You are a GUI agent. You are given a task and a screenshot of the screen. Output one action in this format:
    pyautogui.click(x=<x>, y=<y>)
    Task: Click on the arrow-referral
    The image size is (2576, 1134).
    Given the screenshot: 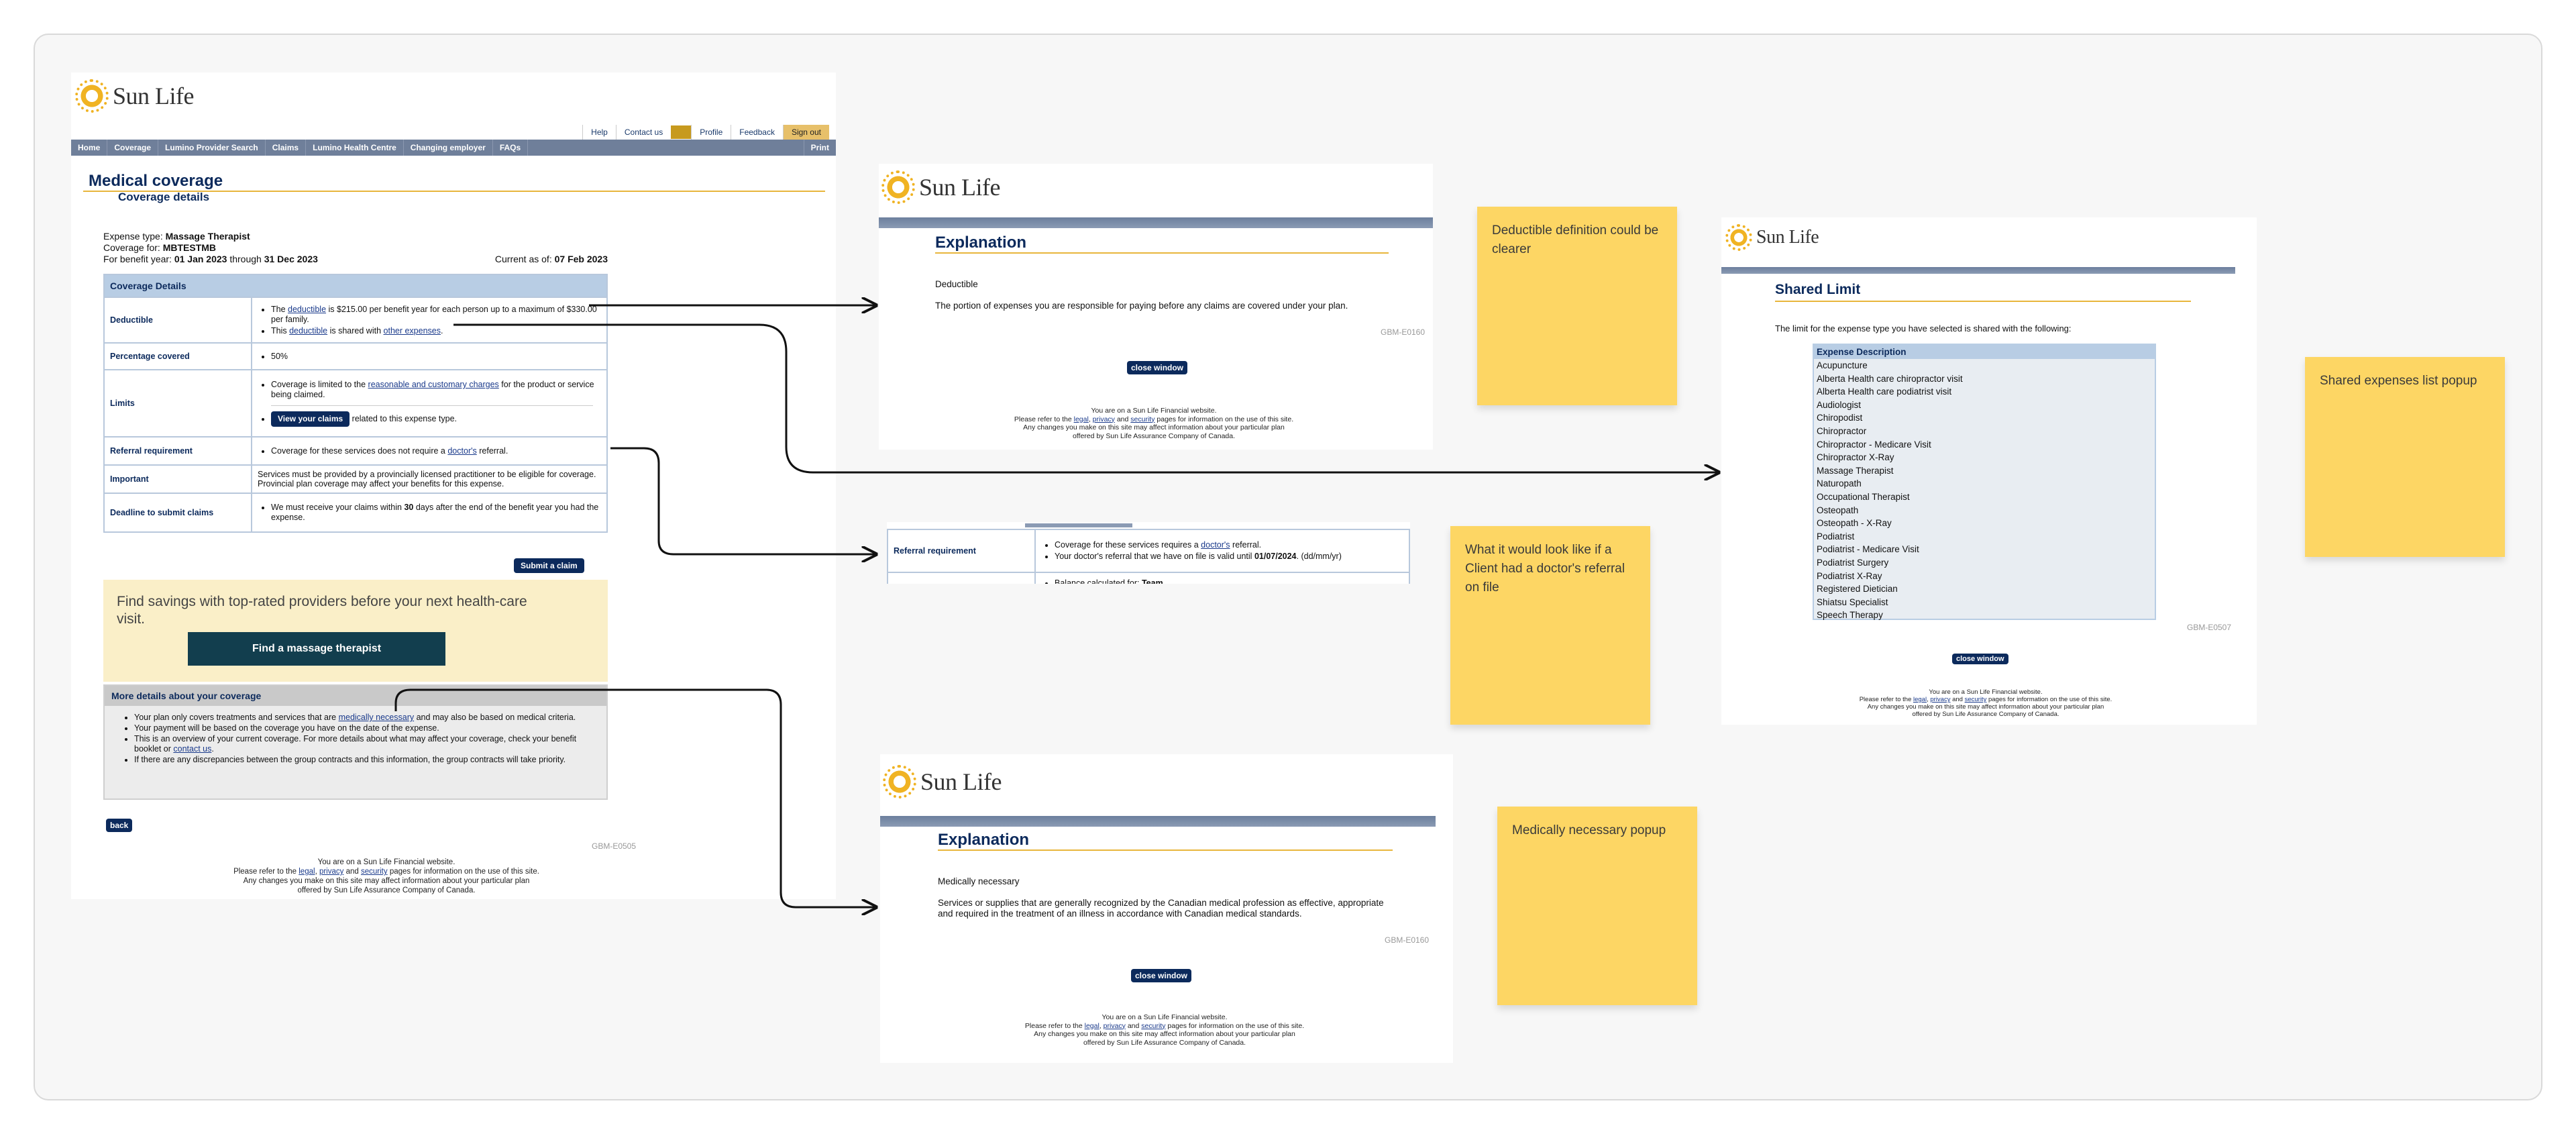 What is the action you would take?
    pyautogui.click(x=743, y=501)
    